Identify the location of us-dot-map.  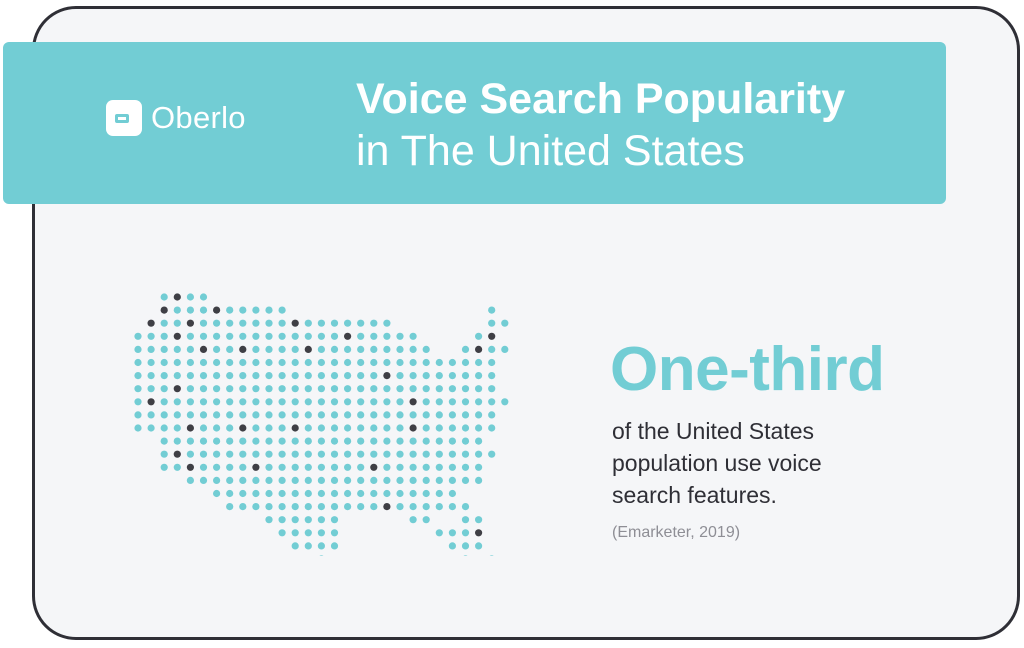
(321, 424).